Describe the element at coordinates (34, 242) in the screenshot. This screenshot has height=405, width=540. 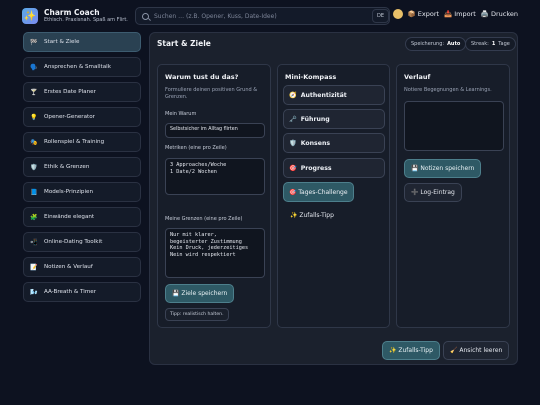
I see `phone-icon: 📲` at that location.